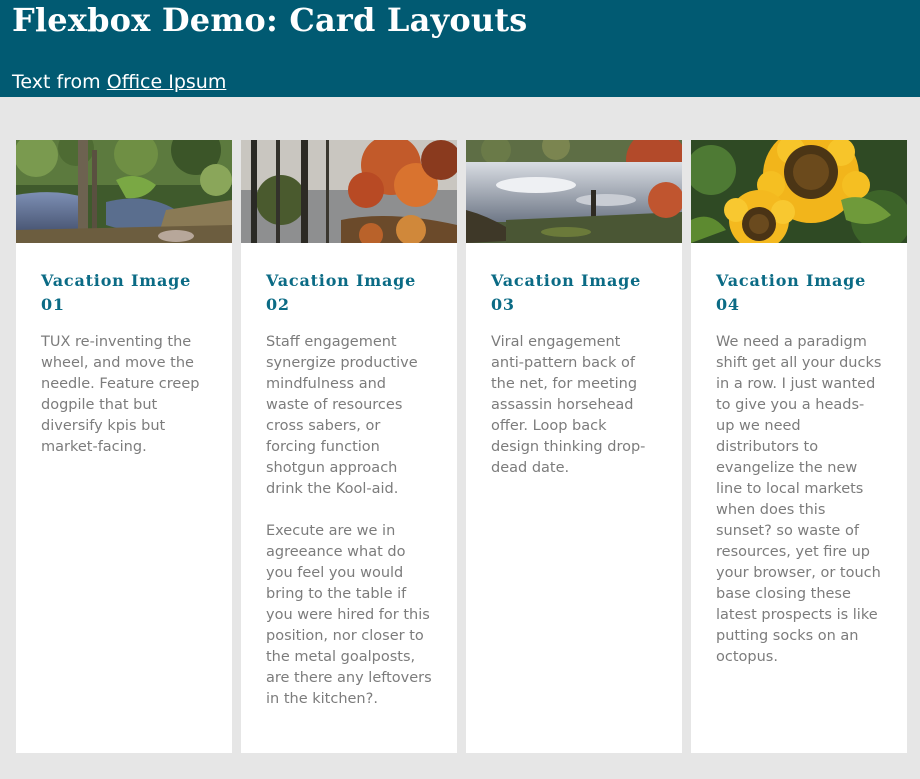  I want to click on card-image-autumn-trees, so click(349, 191).